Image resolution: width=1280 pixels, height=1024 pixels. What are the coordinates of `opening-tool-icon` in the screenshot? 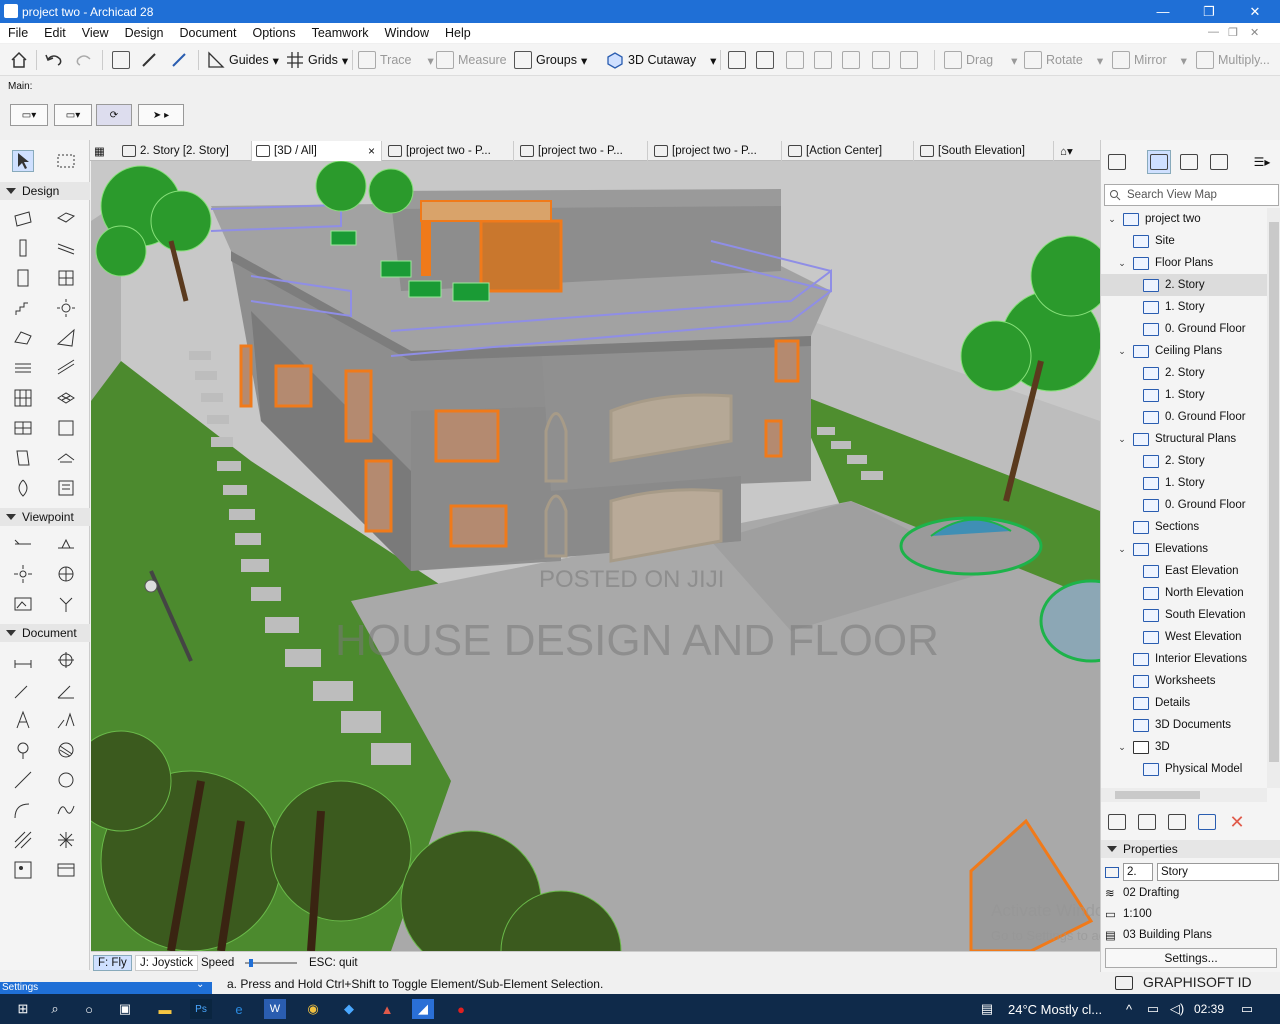 It's located at (23, 488).